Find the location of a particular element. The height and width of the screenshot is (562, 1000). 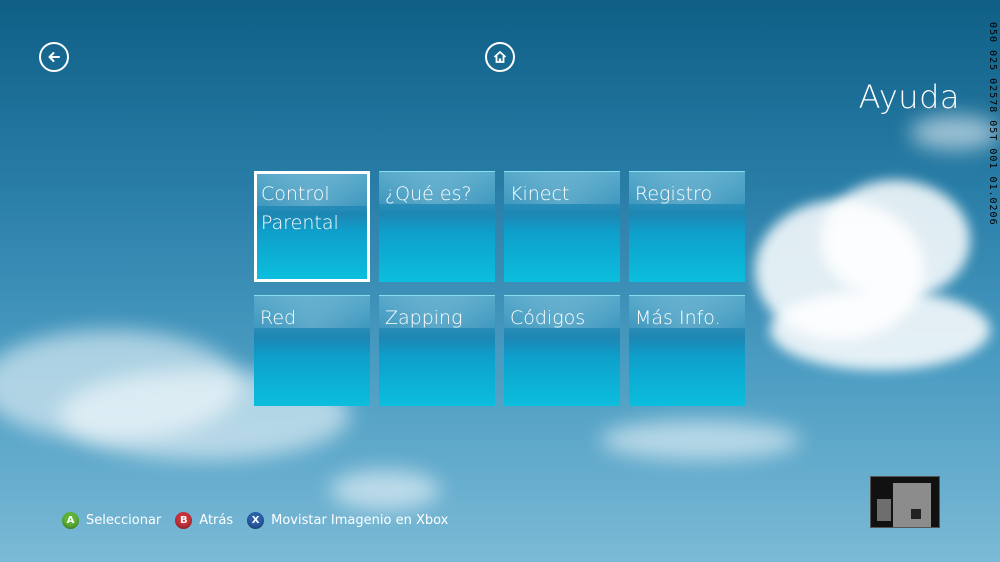

tile-label: Control Parental is located at coordinates (300, 208).